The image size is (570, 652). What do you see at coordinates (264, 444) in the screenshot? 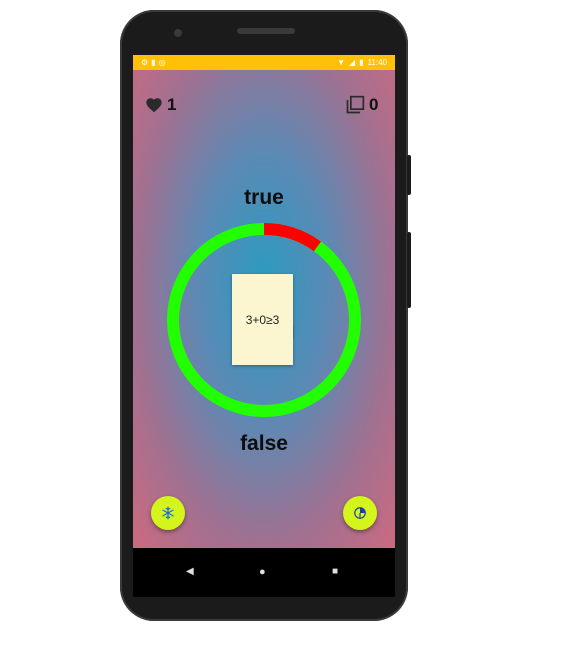
I see `false-label: false` at bounding box center [264, 444].